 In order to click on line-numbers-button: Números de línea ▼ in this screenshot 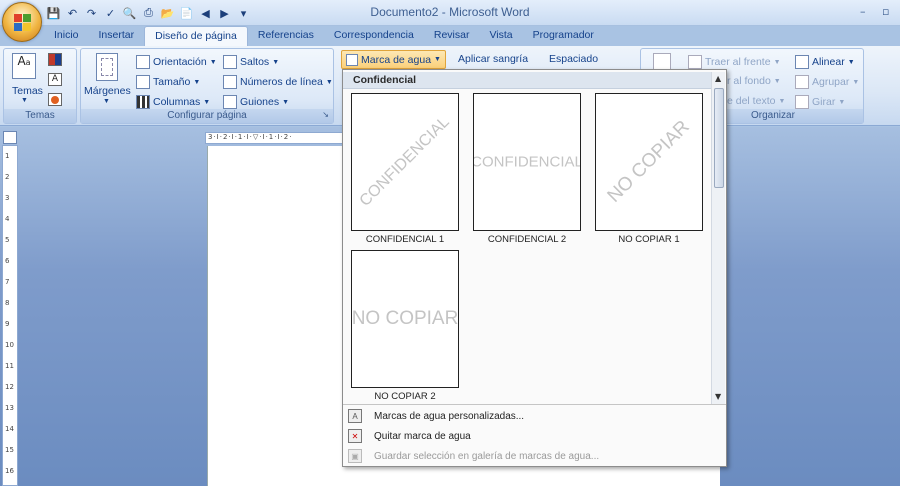, I will do `click(278, 82)`.